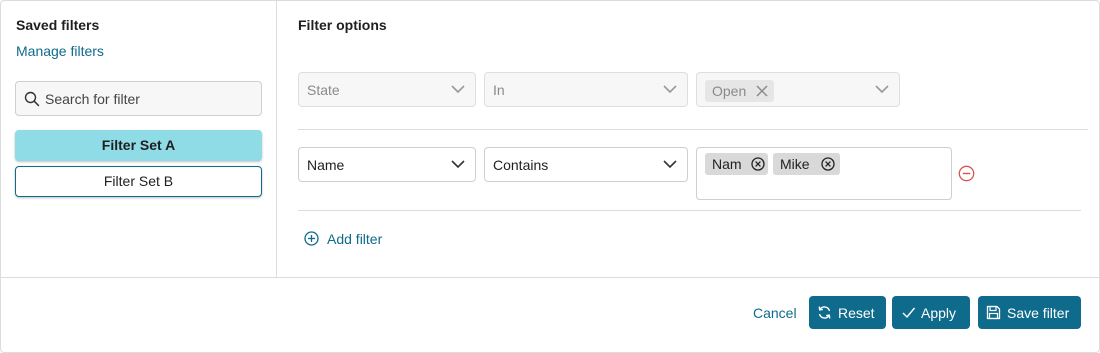 This screenshot has height=353, width=1100. Describe the element at coordinates (909, 313) in the screenshot. I see `check-icon` at that location.